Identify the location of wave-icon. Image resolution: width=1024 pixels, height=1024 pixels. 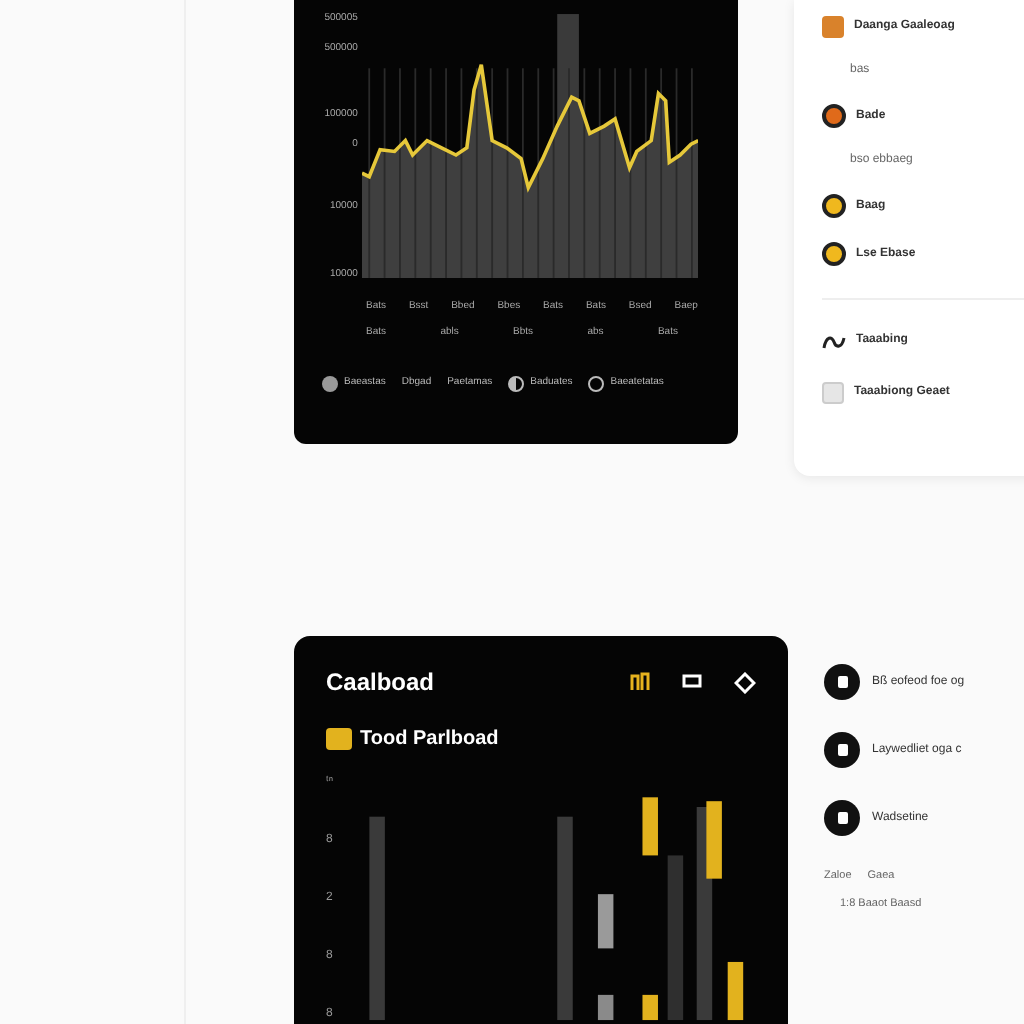
(834, 341).